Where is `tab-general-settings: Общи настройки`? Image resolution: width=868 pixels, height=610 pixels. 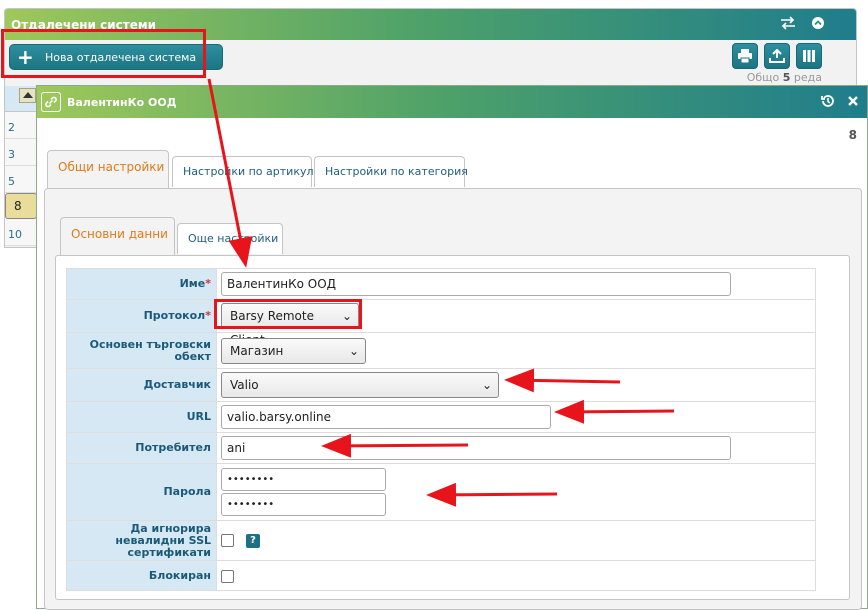
tab-general-settings: Общи настройки is located at coordinates (108, 169).